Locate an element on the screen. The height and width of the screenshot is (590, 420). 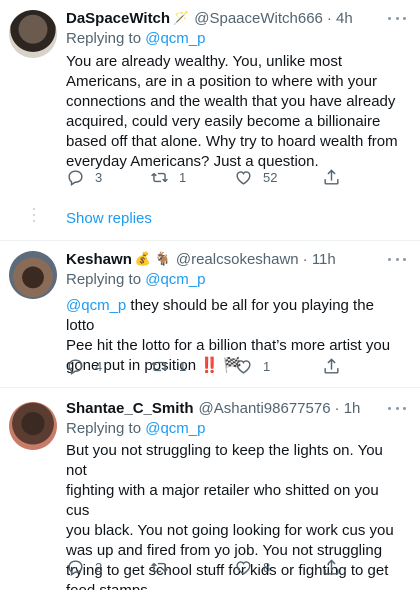
reply-count: 3 is located at coordinates (99, 177).